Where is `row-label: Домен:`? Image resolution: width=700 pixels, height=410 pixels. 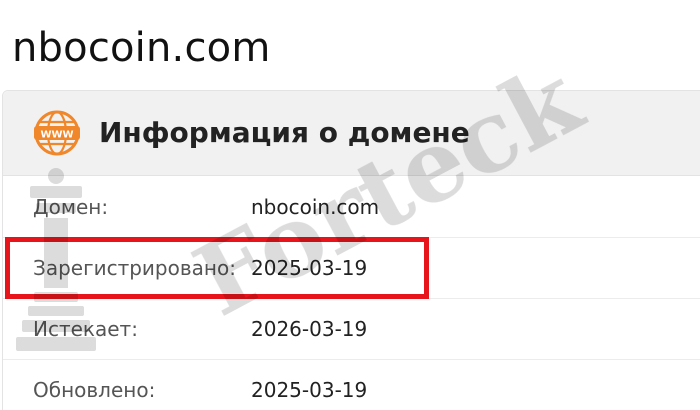
row-label: Домен: is located at coordinates (71, 207).